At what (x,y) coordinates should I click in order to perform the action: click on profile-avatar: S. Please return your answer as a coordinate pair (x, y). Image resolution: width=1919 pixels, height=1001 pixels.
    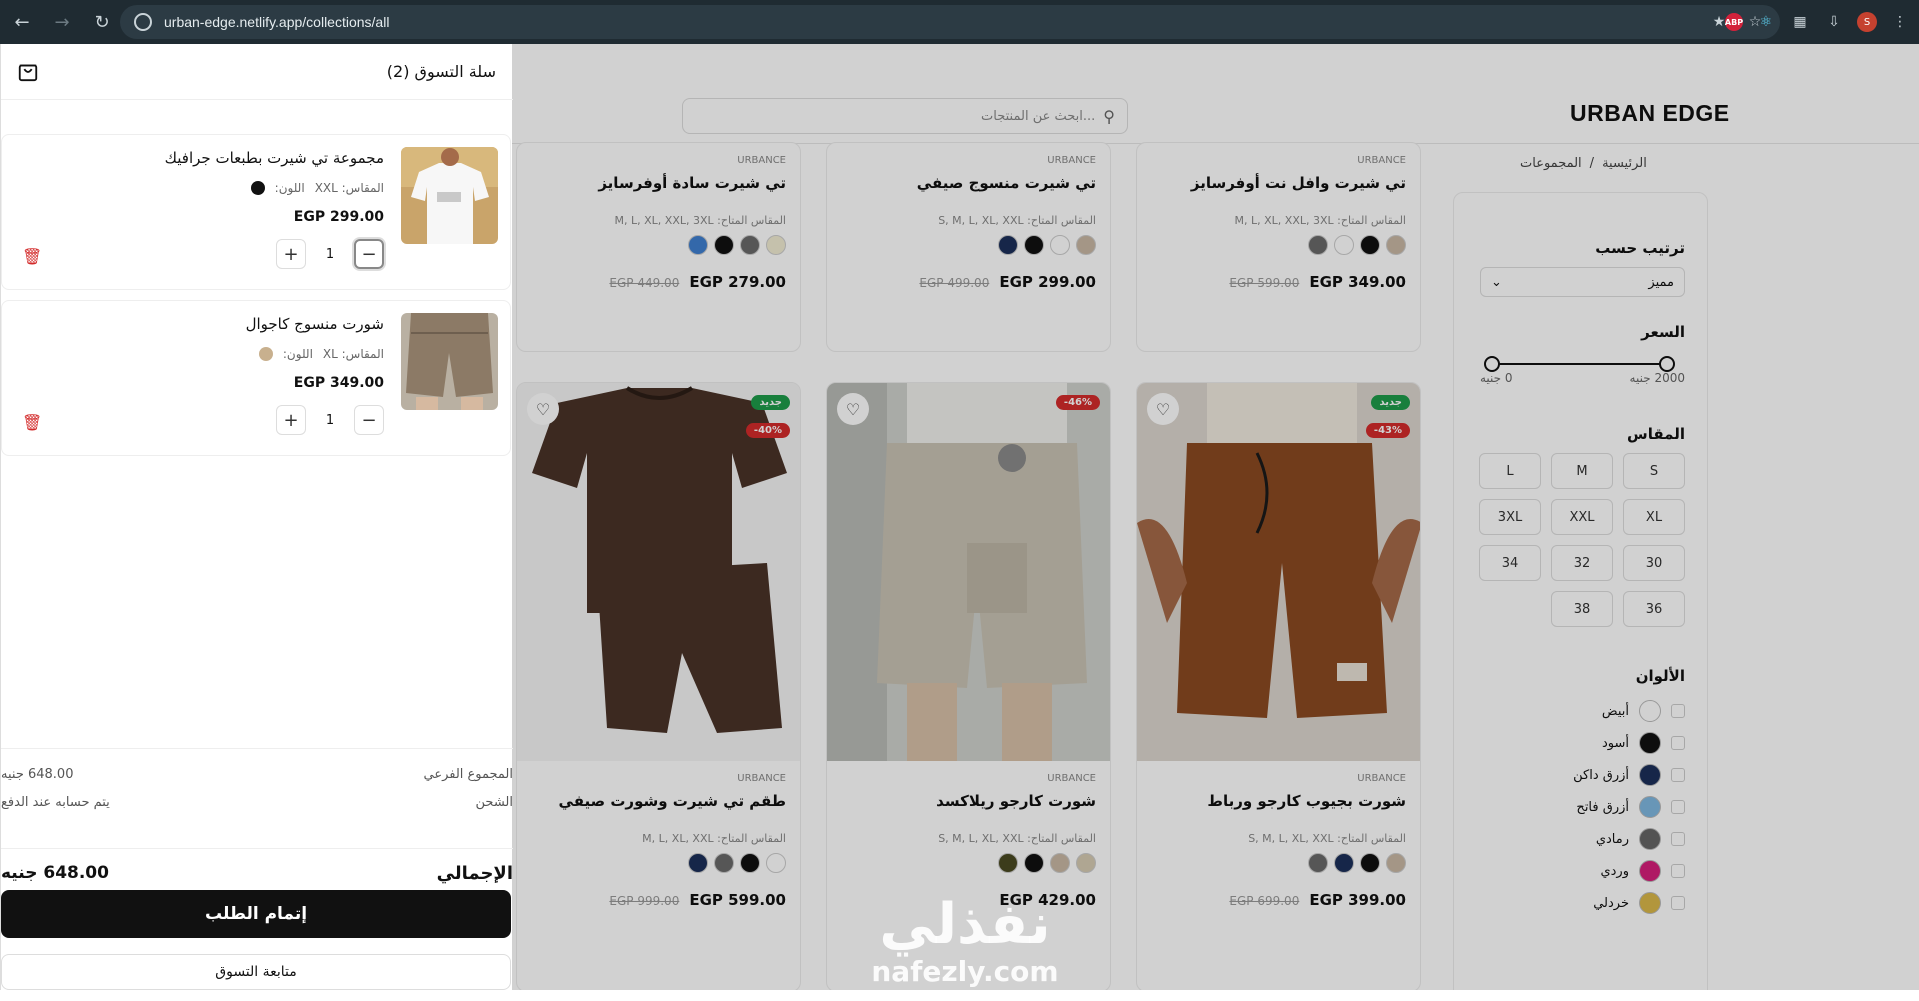
    Looking at the image, I should click on (1867, 22).